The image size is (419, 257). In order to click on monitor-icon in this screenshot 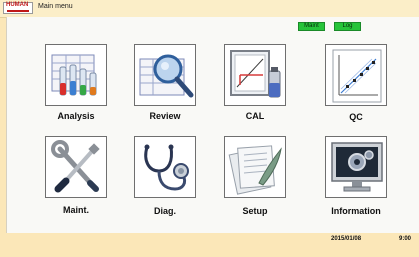, I will do `click(357, 167)`.